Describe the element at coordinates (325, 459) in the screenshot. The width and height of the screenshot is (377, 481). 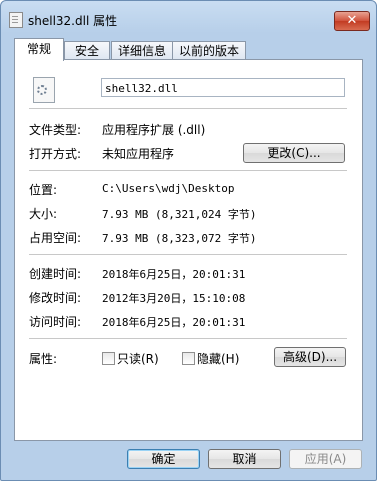
I see `apply-button: 应用(A)` at that location.